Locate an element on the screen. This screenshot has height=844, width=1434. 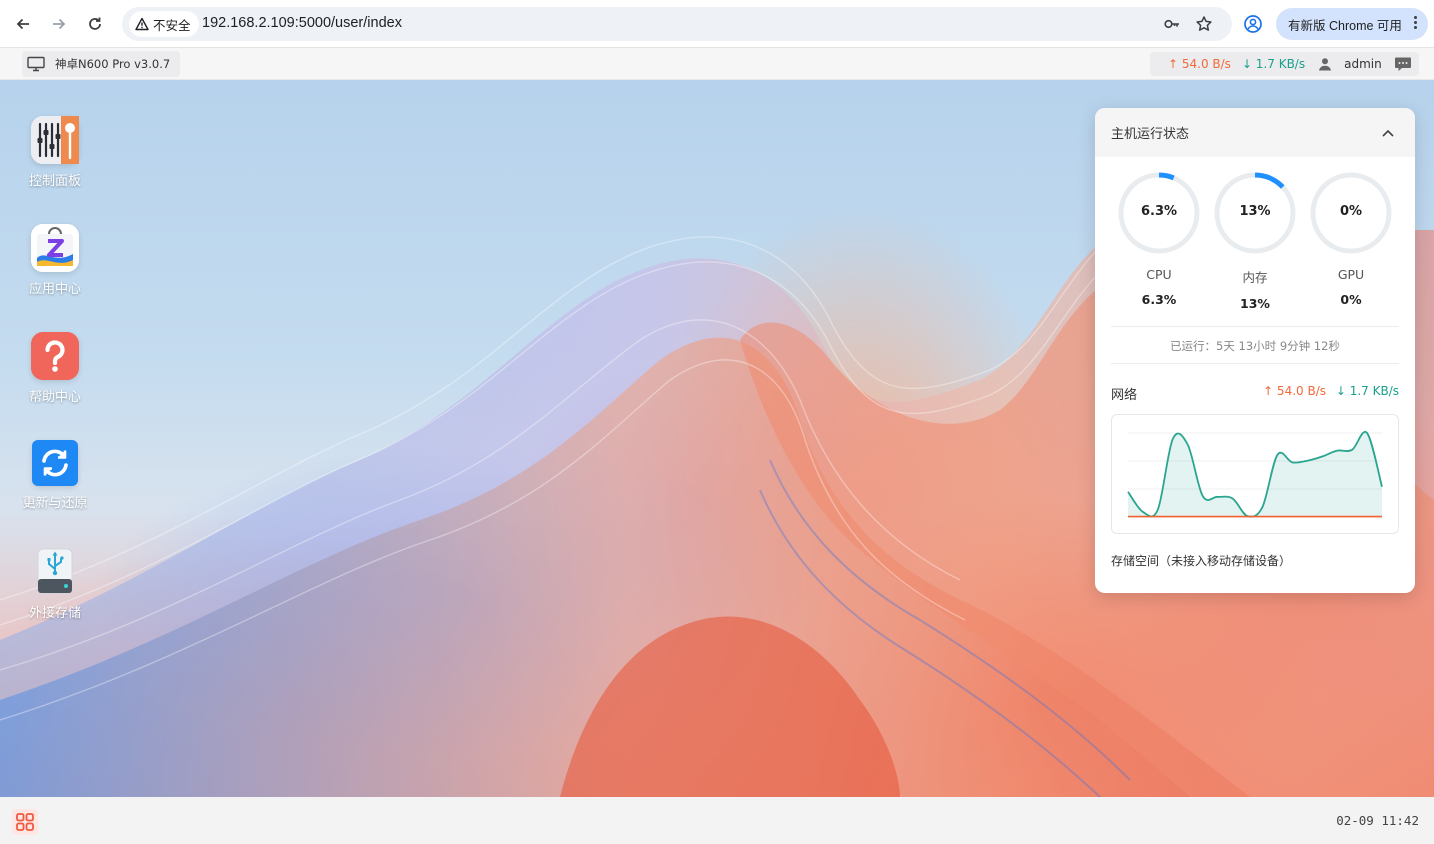
network-speeds: ↑ 54.0 B/s ↓ 1.7 KB/s is located at coordinates (1331, 391).